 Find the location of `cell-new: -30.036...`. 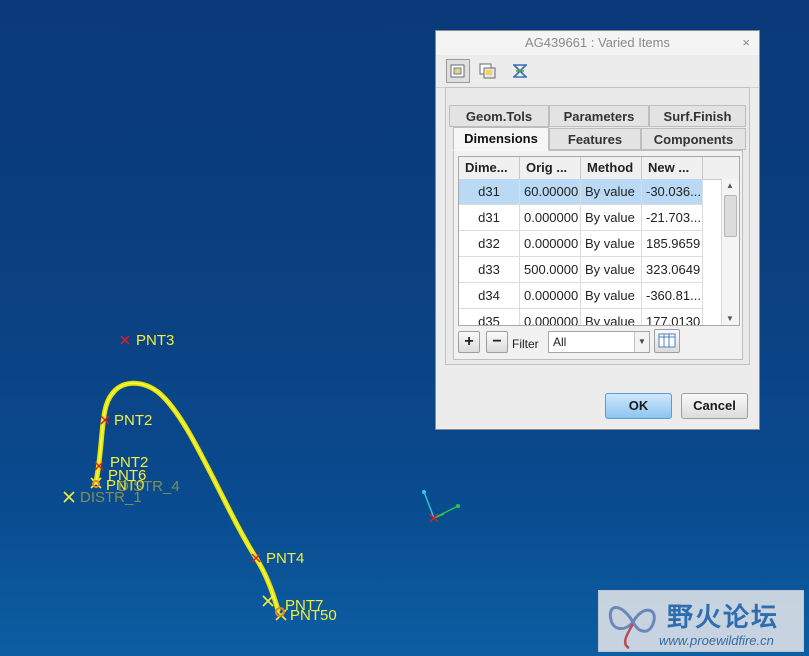

cell-new: -30.036... is located at coordinates (672, 192).